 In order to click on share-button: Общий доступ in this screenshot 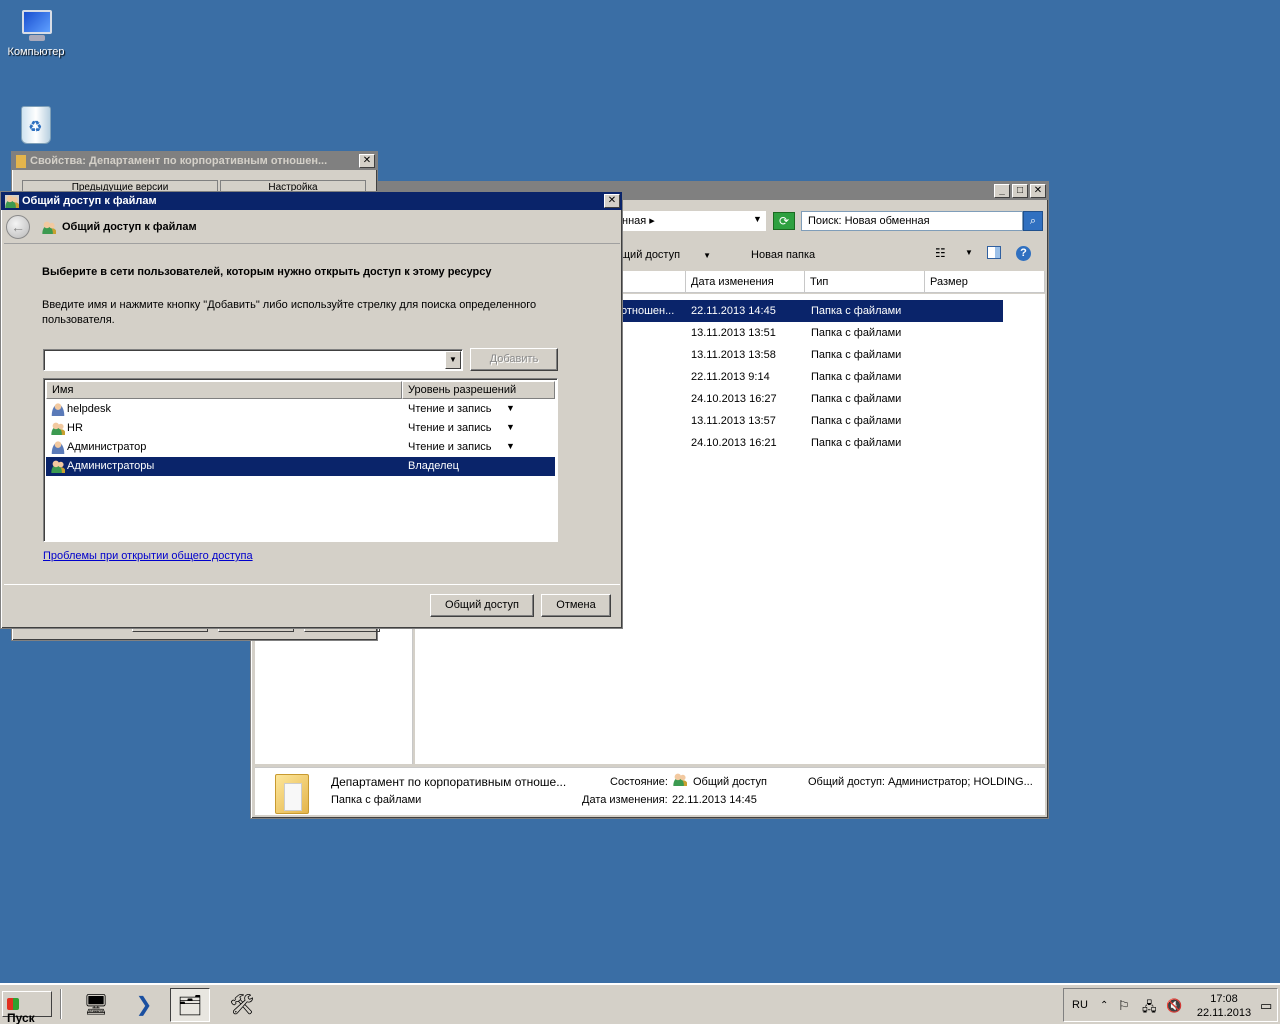, I will do `click(482, 605)`.